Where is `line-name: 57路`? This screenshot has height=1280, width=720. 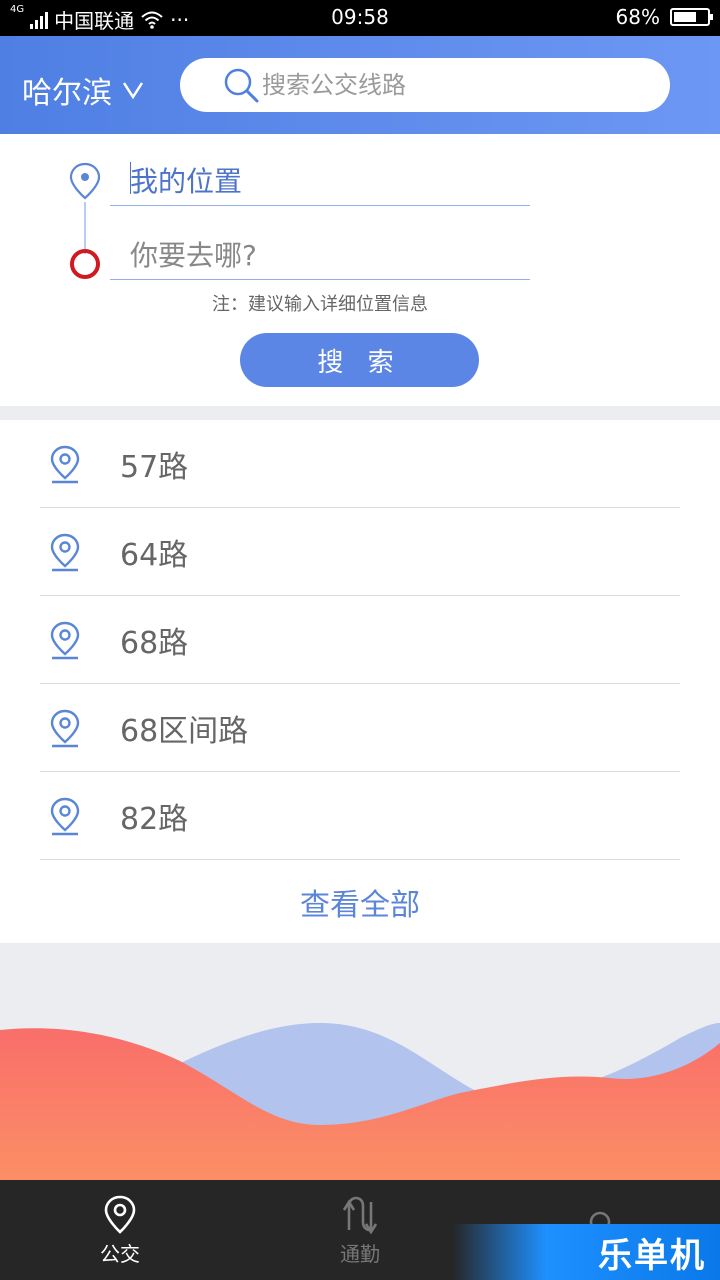 line-name: 57路 is located at coordinates (154, 467).